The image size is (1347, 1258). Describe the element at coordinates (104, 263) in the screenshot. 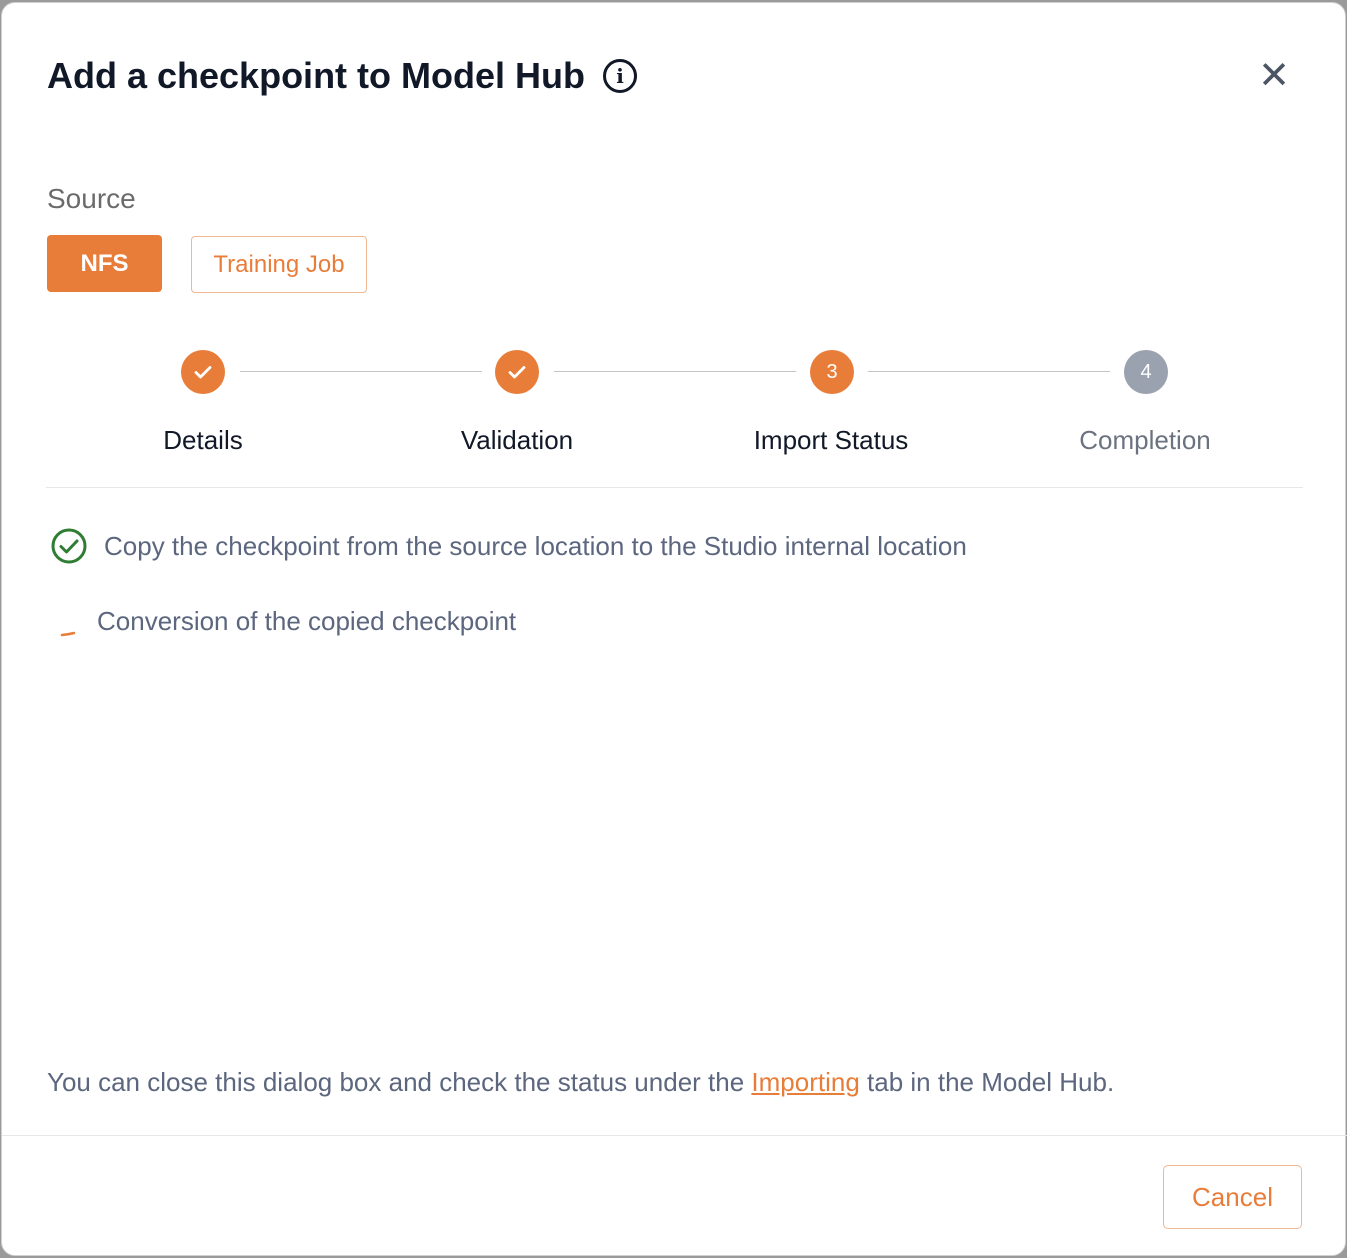

I see `source-nfs-button: NFS` at that location.